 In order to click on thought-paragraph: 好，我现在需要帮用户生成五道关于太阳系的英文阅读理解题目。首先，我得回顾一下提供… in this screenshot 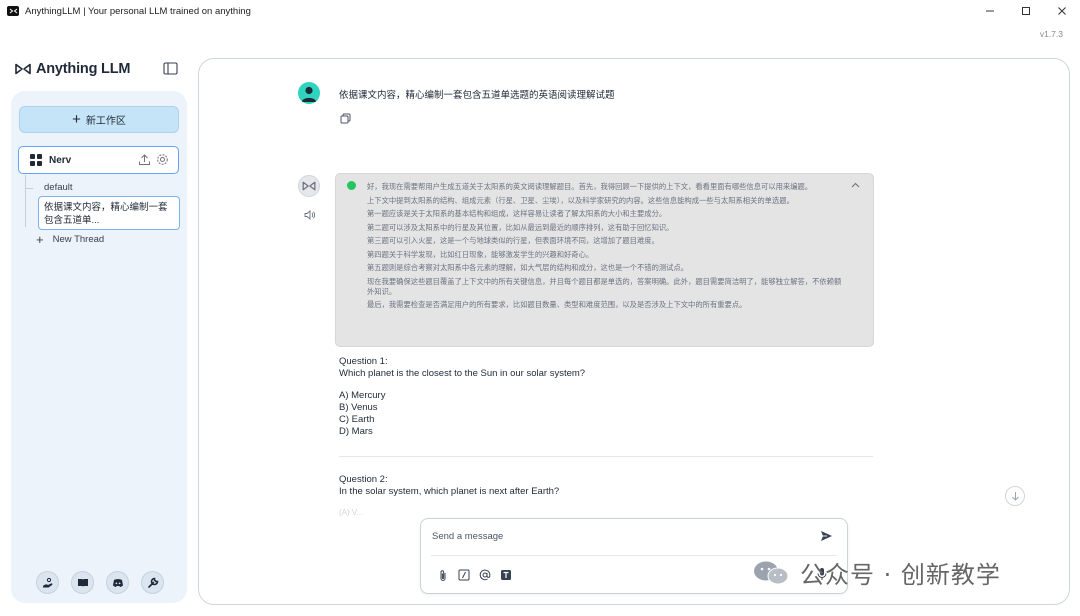, I will do `click(590, 186)`.